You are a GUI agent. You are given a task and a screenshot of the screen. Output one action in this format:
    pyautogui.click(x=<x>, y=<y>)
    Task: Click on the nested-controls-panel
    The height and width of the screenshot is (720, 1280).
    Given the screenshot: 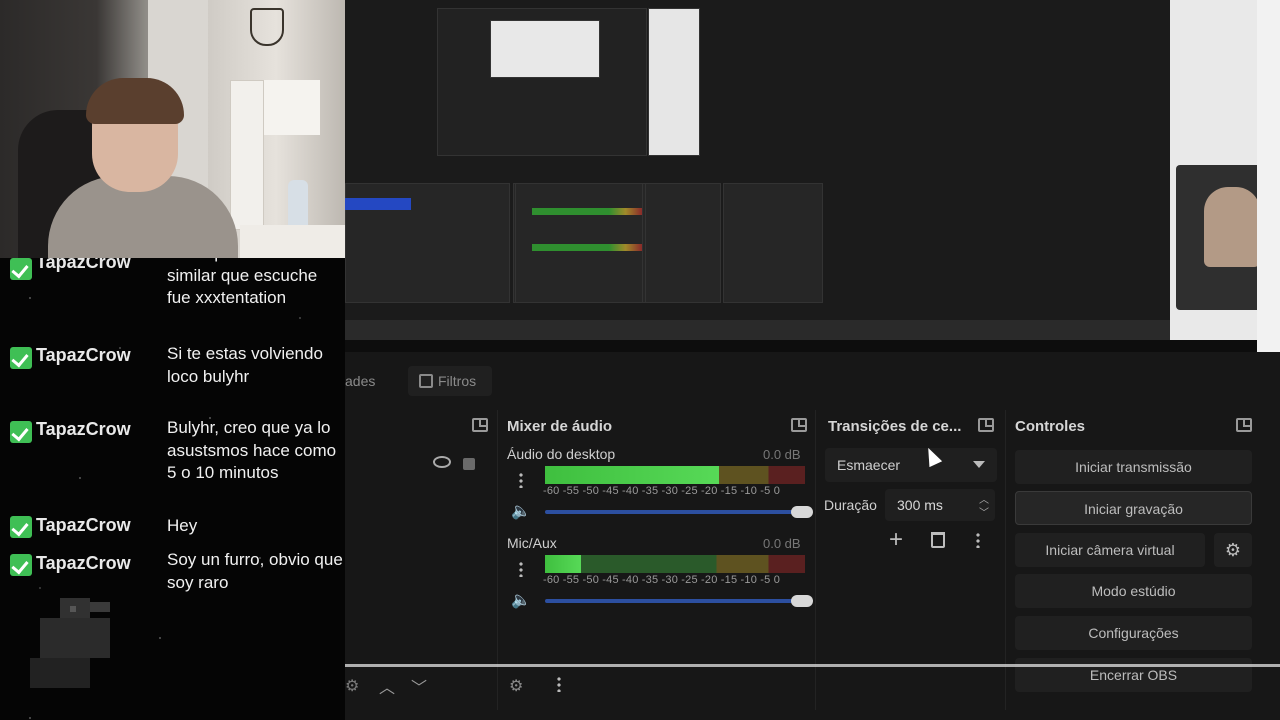 What is the action you would take?
    pyautogui.click(x=773, y=243)
    